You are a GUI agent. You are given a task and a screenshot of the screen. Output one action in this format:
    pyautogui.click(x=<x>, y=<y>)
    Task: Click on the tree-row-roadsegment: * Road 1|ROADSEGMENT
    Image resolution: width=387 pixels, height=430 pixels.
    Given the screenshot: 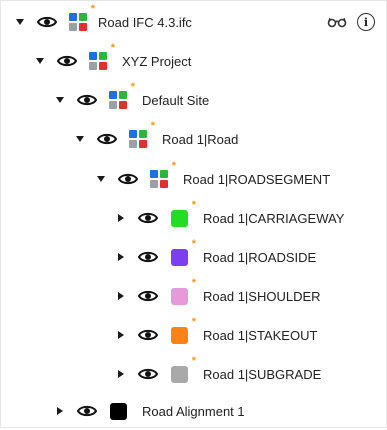 What is the action you would take?
    pyautogui.click(x=193, y=179)
    